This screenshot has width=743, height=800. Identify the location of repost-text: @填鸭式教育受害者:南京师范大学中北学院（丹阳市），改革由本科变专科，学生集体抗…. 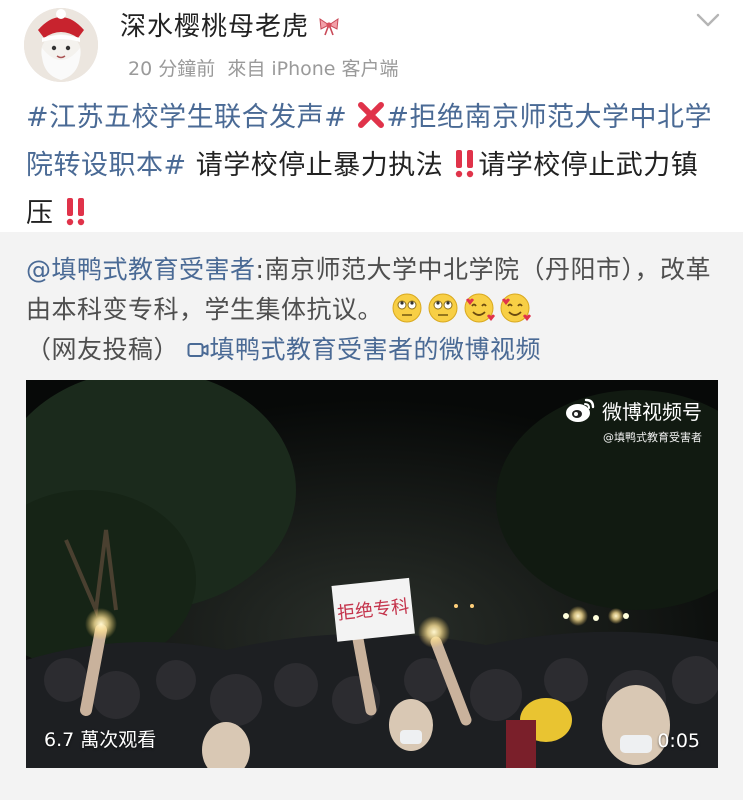
(376, 310).